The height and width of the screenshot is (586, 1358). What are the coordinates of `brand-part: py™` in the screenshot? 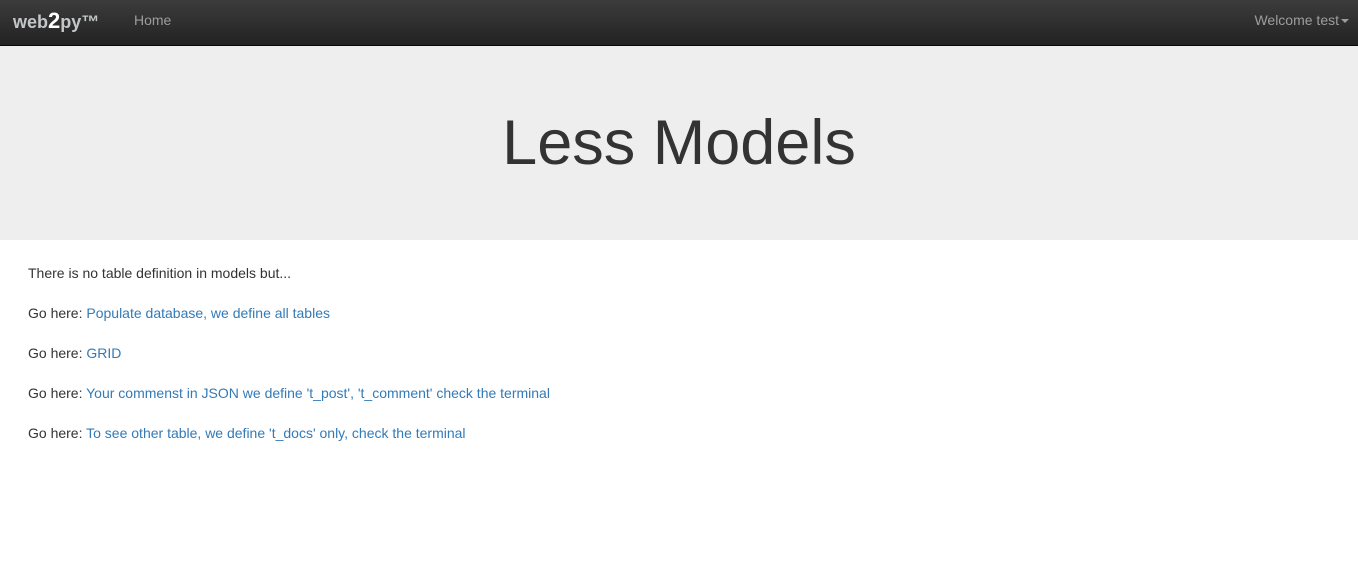 It's located at (80, 22).